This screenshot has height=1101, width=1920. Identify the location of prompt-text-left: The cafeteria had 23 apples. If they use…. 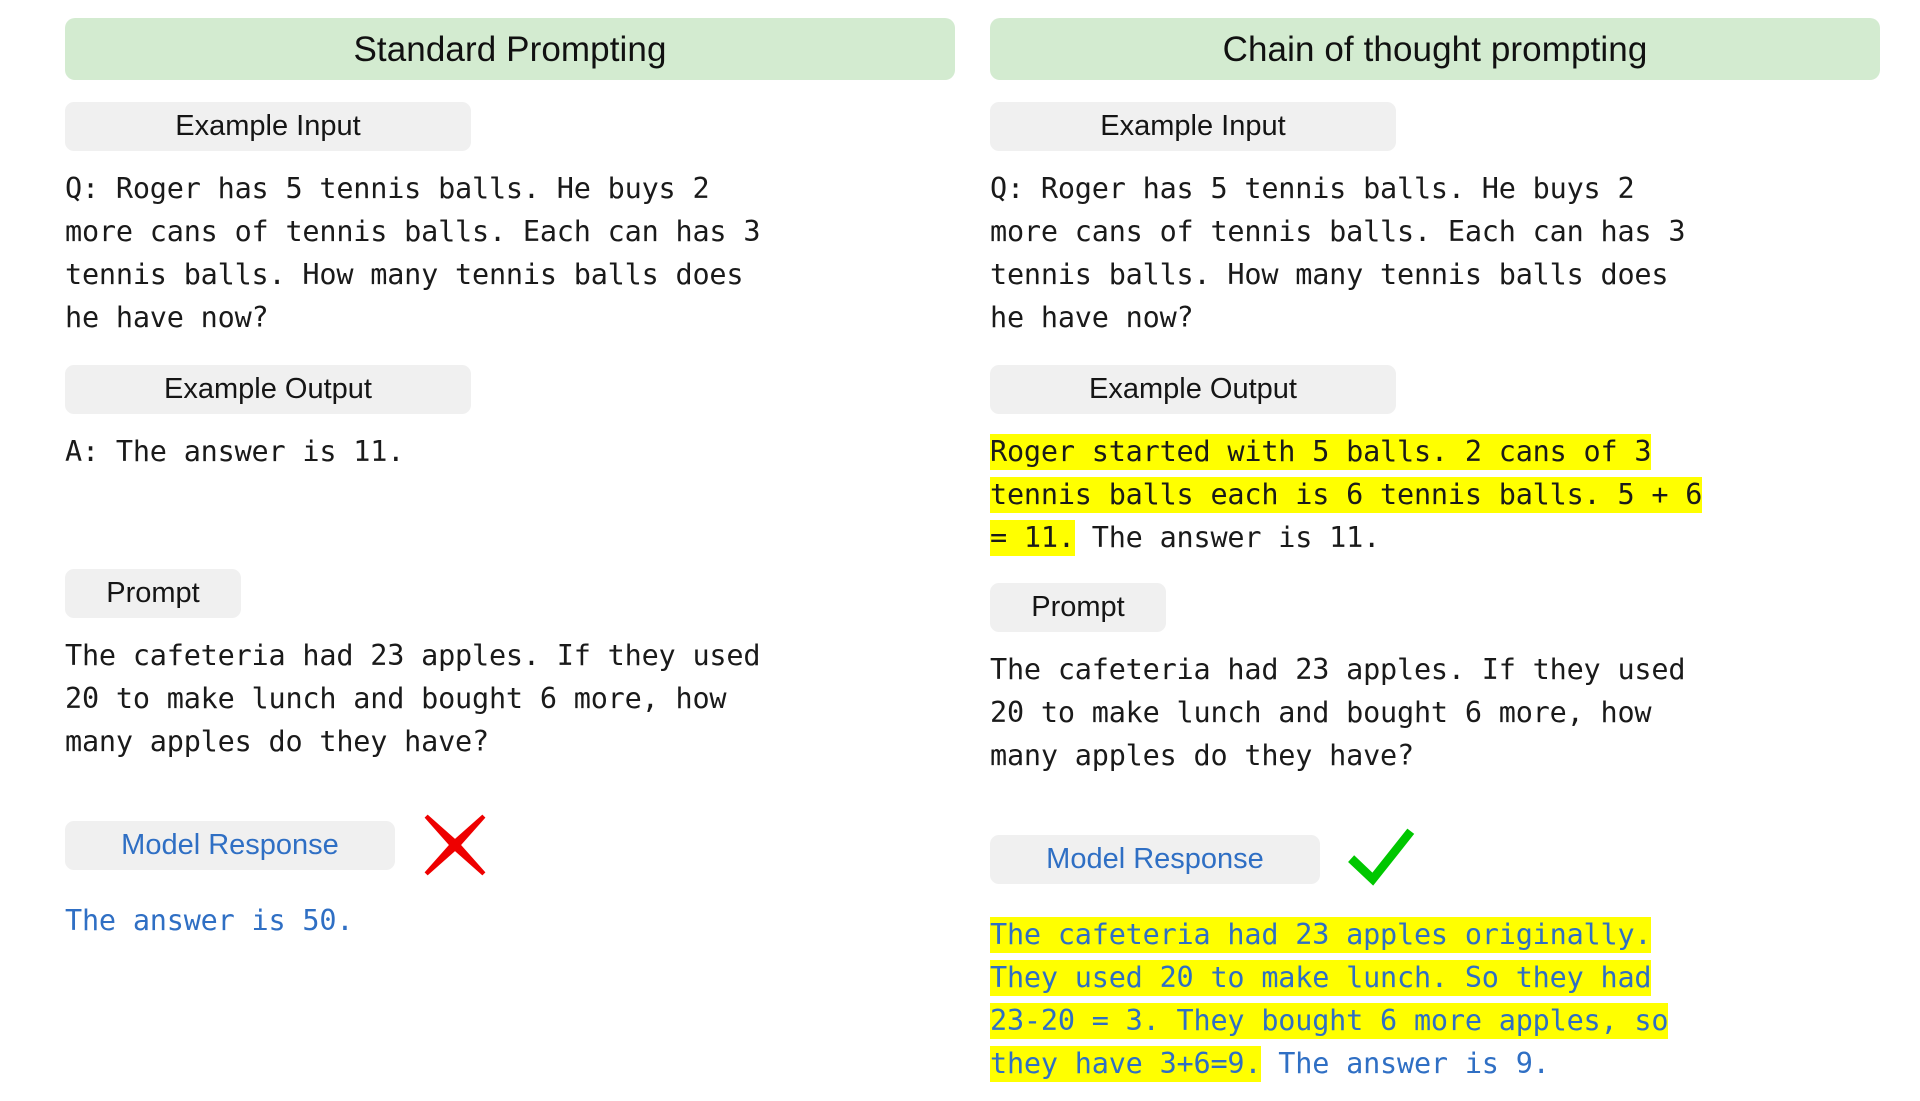
(413, 698).